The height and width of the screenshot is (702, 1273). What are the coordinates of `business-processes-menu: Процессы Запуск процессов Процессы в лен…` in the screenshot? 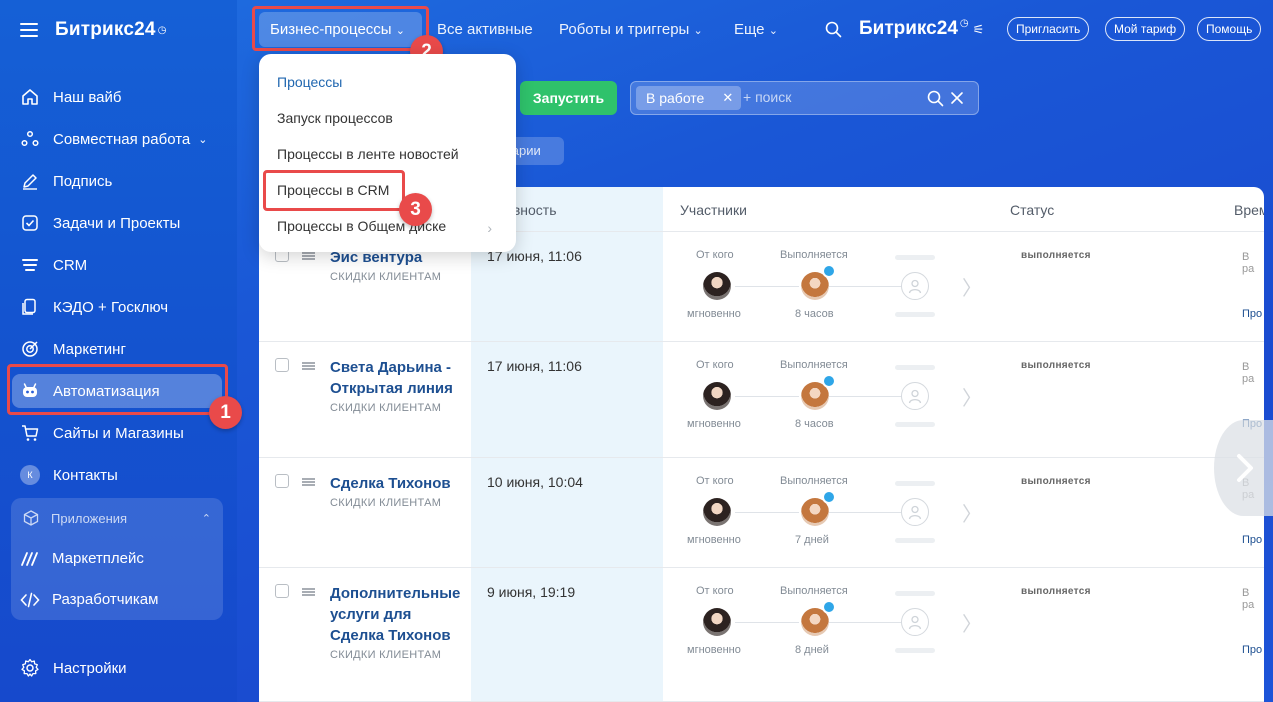 It's located at (387, 153).